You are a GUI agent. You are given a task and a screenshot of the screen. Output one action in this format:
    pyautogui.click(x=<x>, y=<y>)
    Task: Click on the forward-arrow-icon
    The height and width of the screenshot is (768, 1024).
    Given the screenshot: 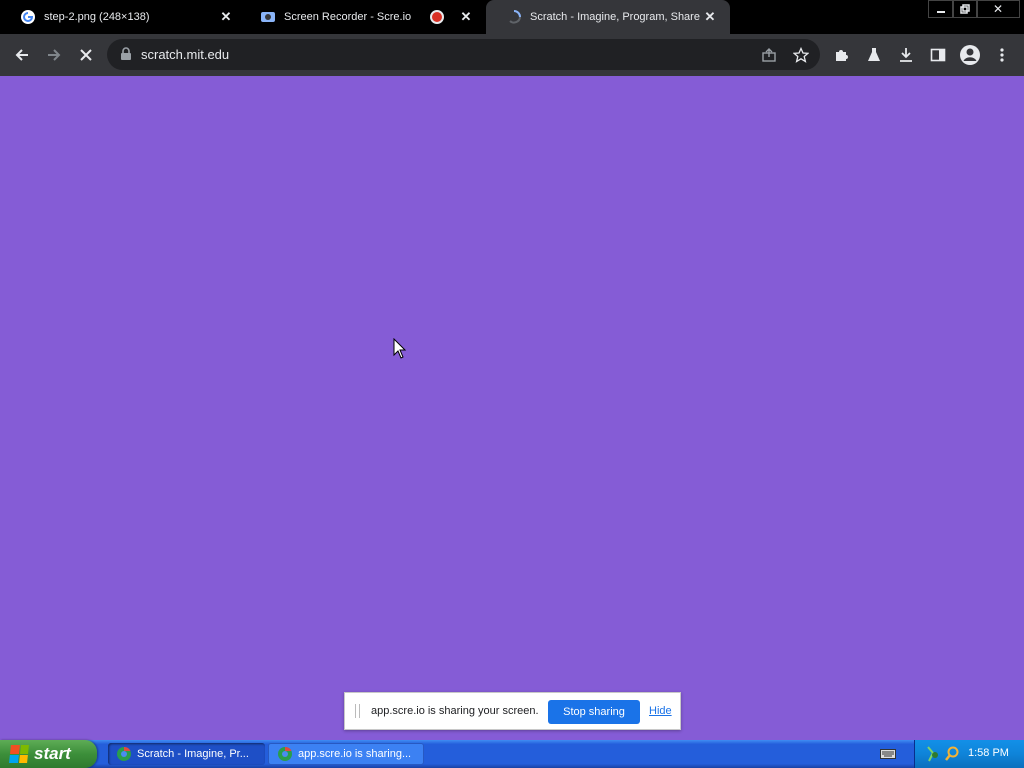 What is the action you would take?
    pyautogui.click(x=54, y=55)
    